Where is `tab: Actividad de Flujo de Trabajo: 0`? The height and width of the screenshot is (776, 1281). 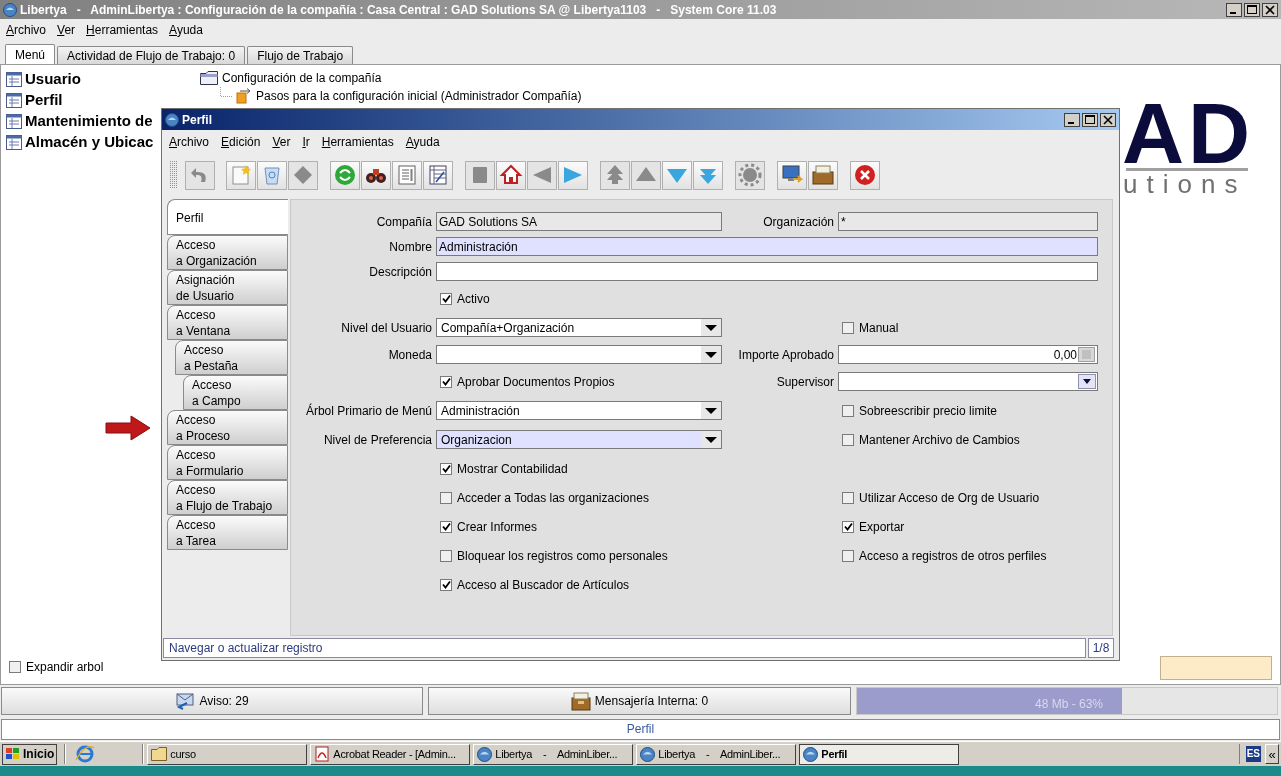
tab: Actividad de Flujo de Trabajo: 0 is located at coordinates (151, 55).